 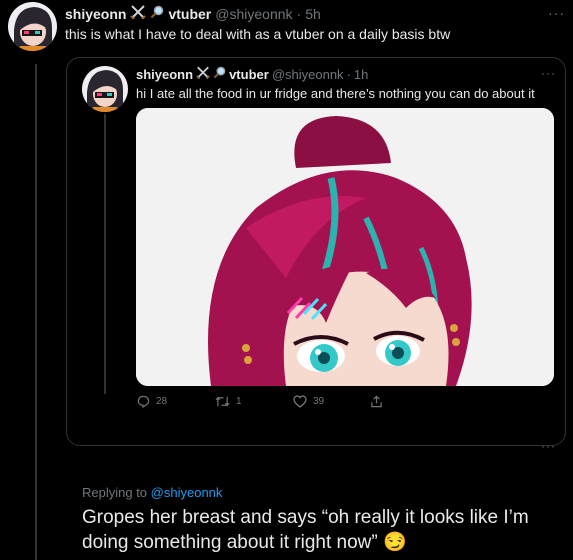 What do you see at coordinates (115, 492) in the screenshot?
I see `replying-to-label: Replying to` at bounding box center [115, 492].